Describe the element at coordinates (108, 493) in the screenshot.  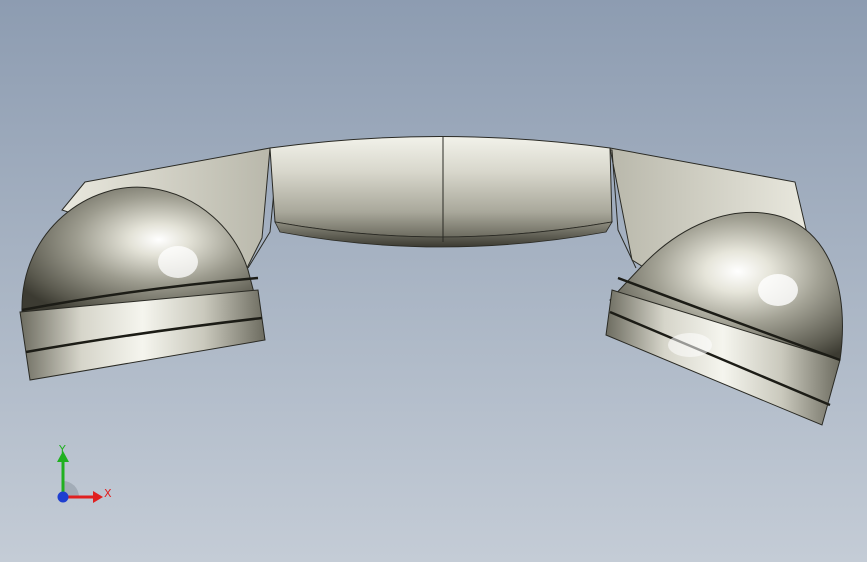
I see `x-axis-label: X` at that location.